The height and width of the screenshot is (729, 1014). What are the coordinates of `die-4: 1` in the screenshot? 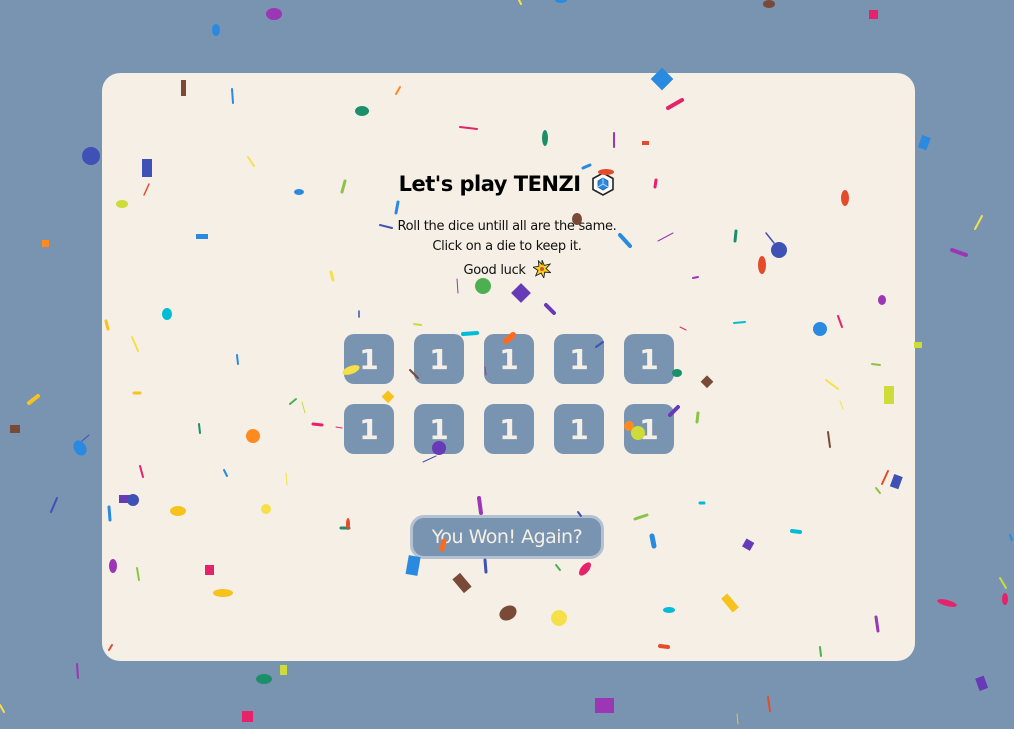 It's located at (579, 359).